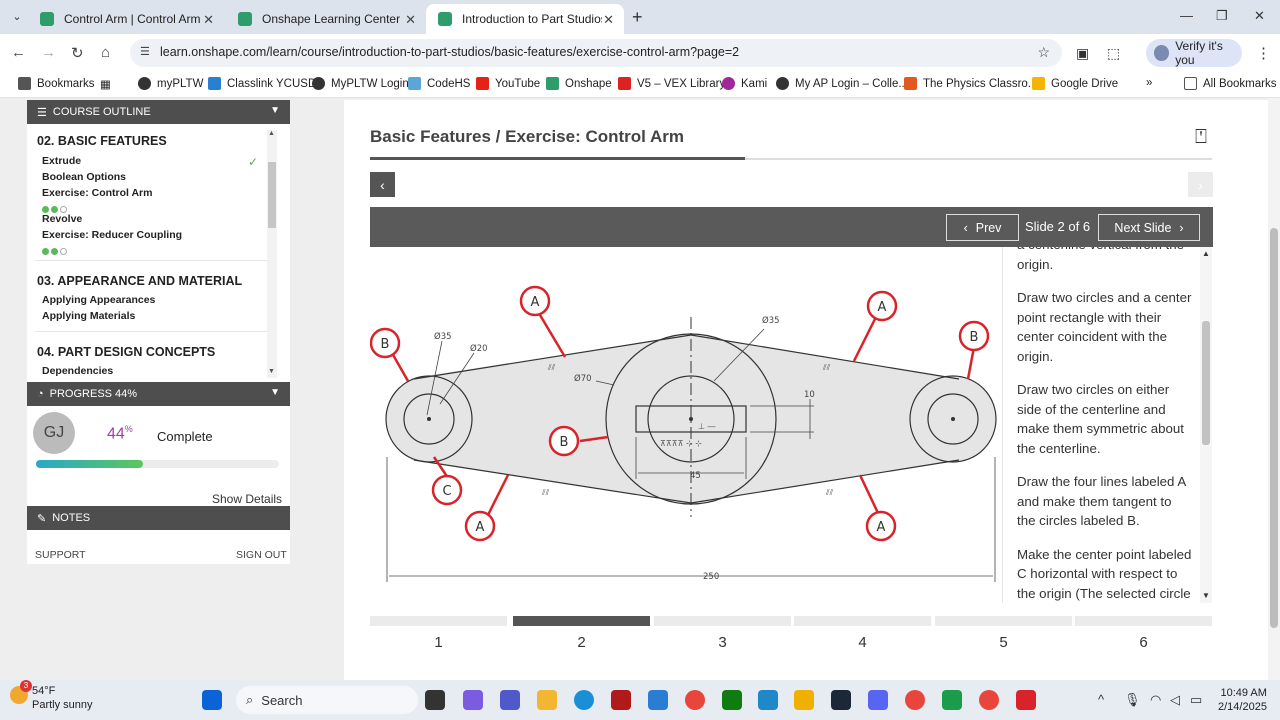 The width and height of the screenshot is (1280, 720). What do you see at coordinates (1200, 184) in the screenshot?
I see `next-page-button: ›` at bounding box center [1200, 184].